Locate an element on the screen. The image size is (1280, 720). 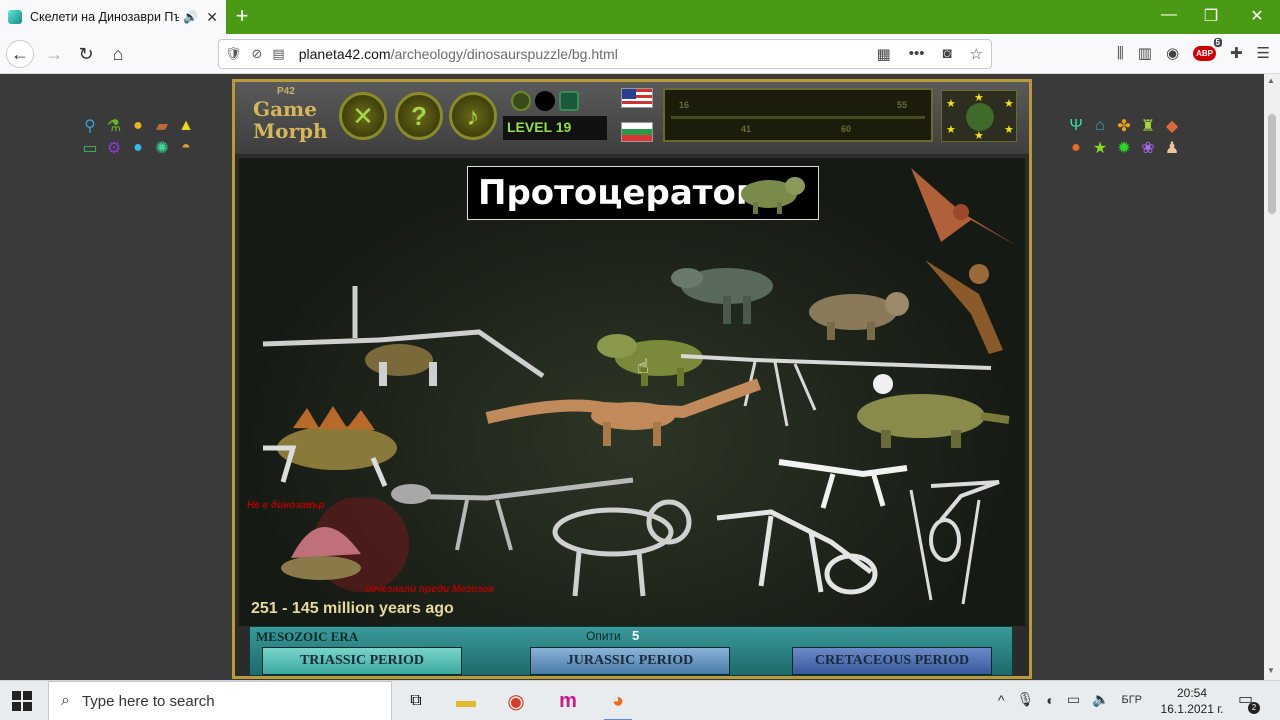
new-tab-button: + is located at coordinates (242, 17).